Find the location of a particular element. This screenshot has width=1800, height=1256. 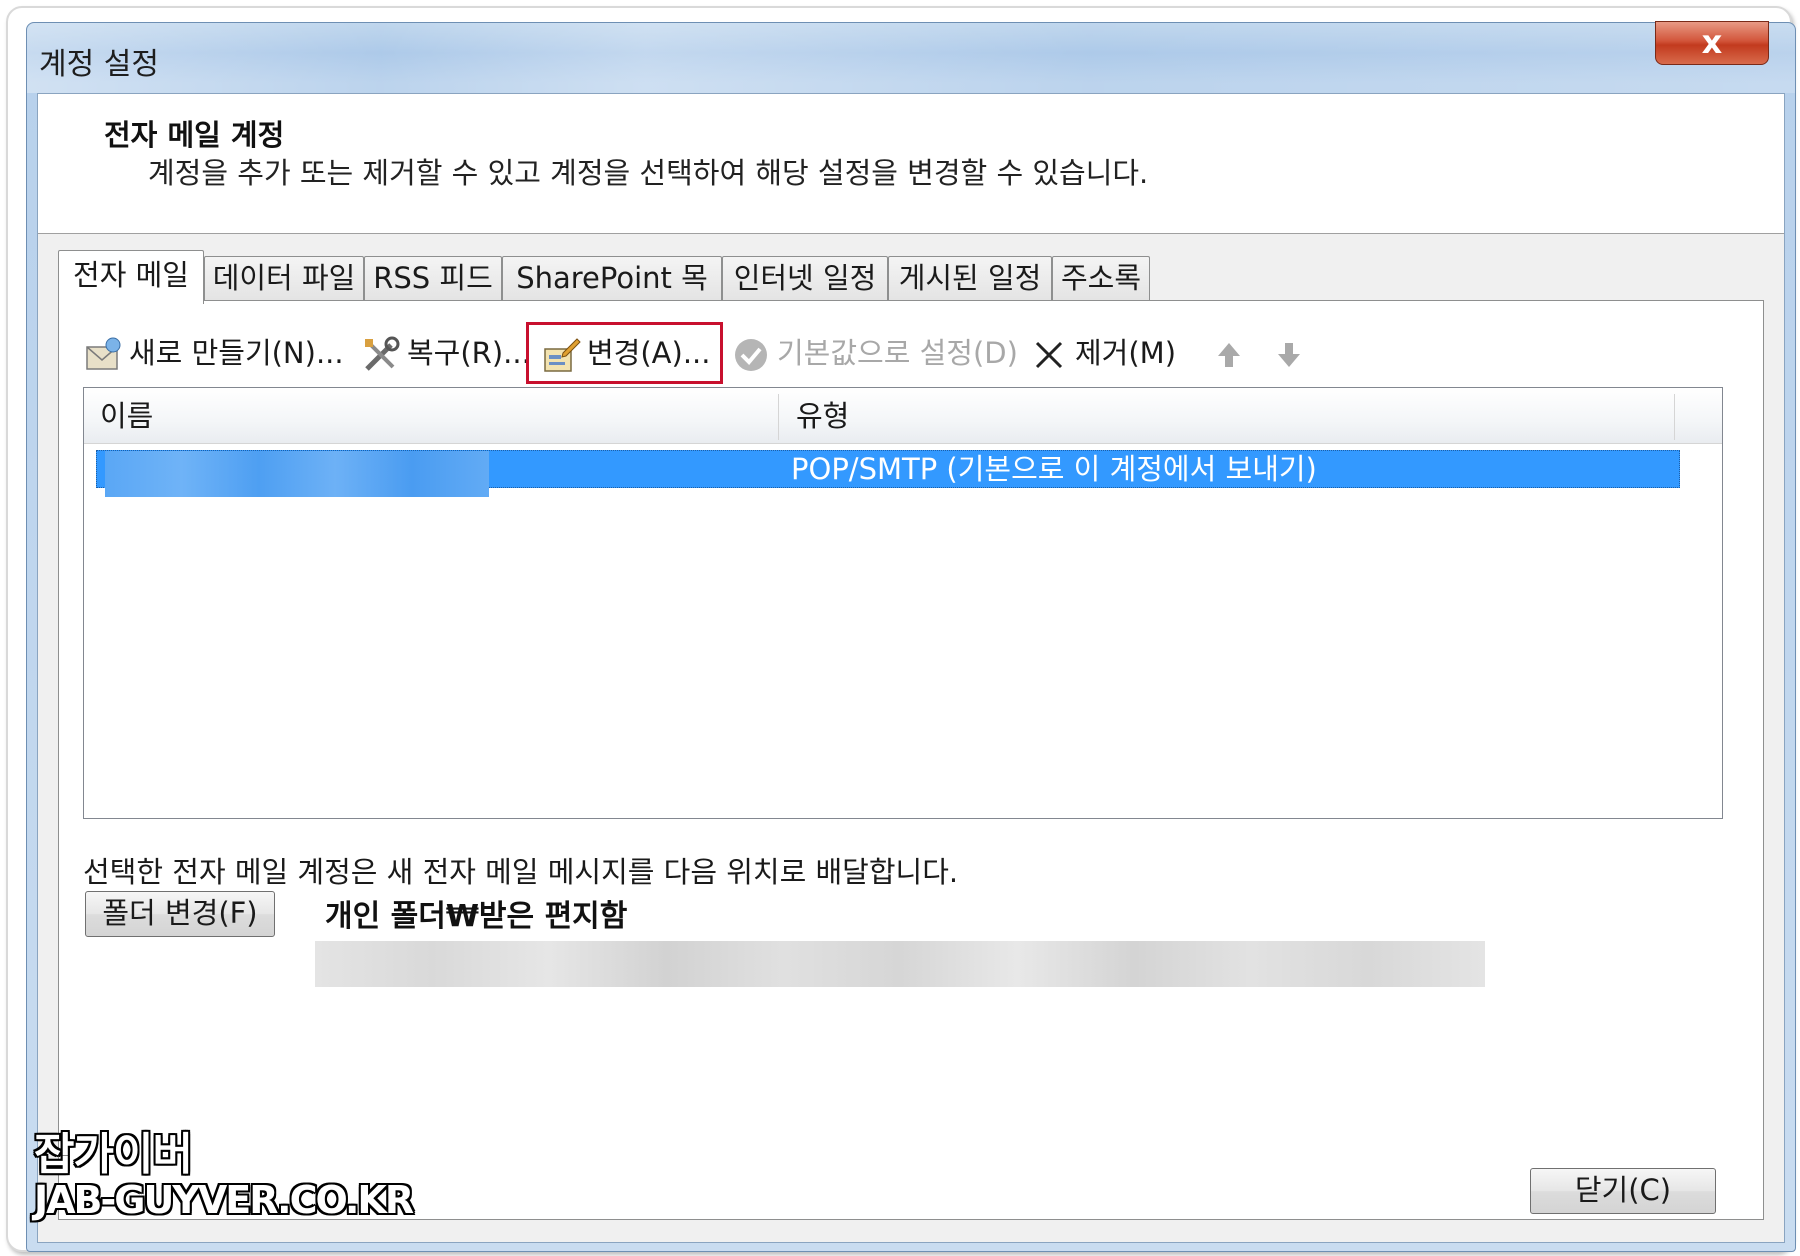

tab-published-calendars: 게시된 일정 is located at coordinates (970, 278).